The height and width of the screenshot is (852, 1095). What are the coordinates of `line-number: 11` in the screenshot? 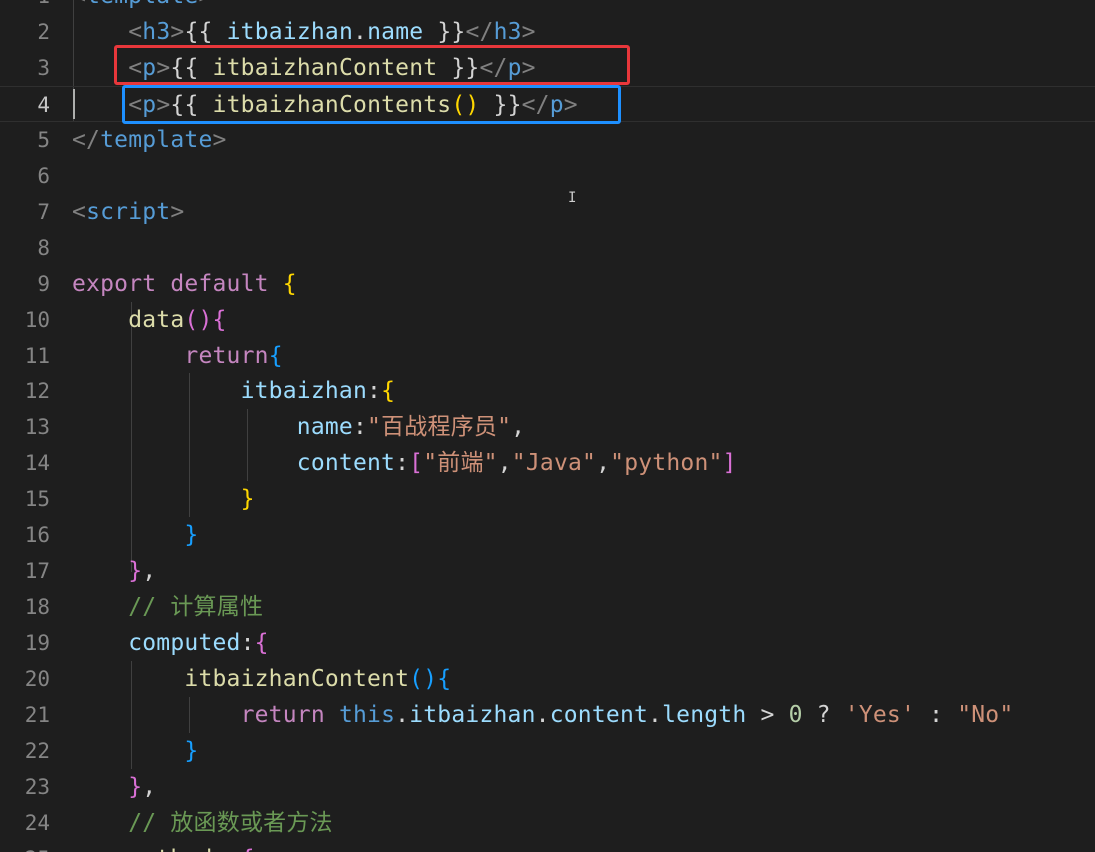 It's located at (37, 356).